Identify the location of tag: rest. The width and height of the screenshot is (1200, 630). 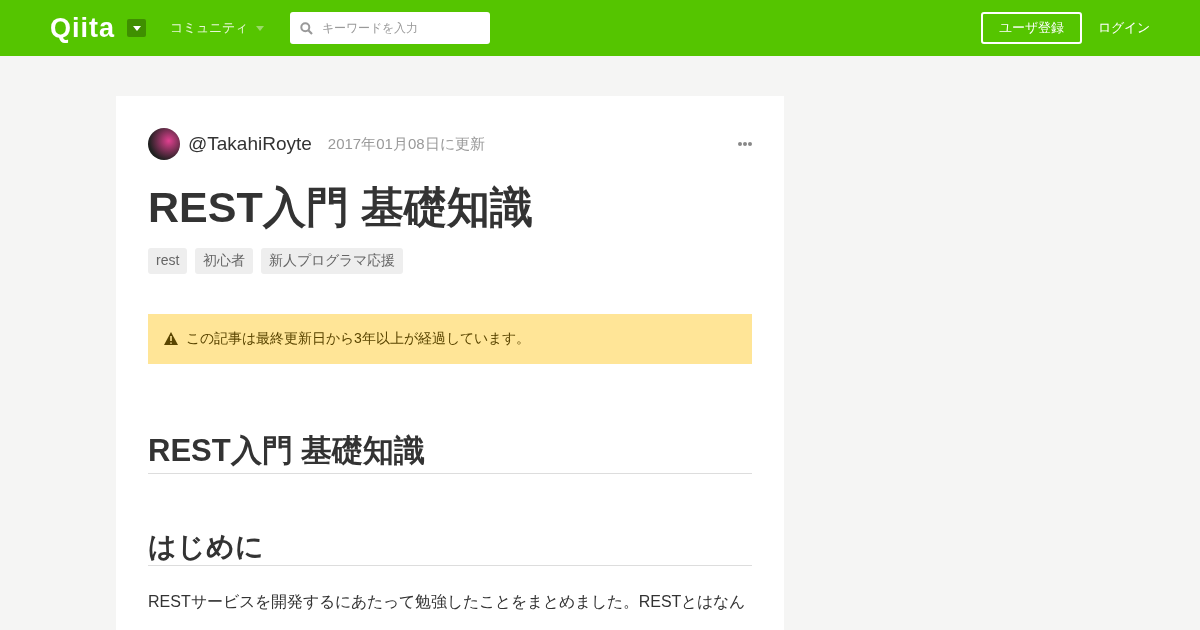
(168, 260).